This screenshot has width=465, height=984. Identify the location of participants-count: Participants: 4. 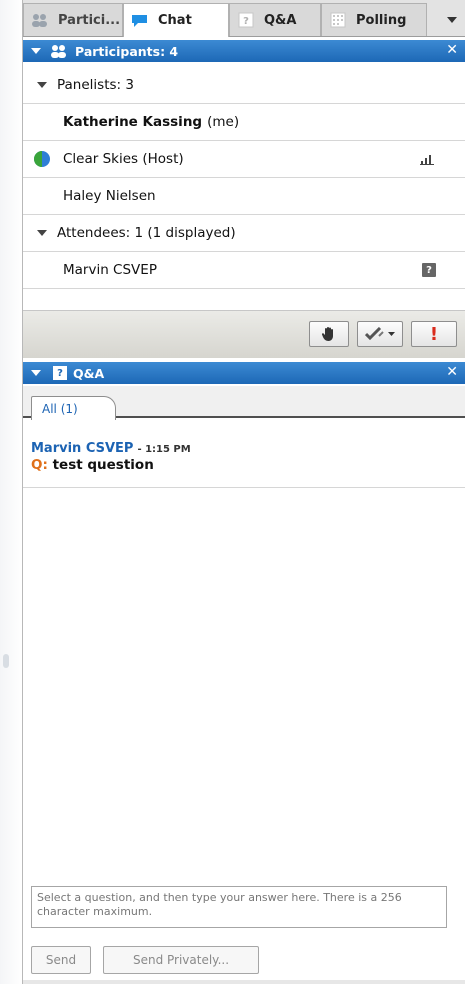
(127, 51).